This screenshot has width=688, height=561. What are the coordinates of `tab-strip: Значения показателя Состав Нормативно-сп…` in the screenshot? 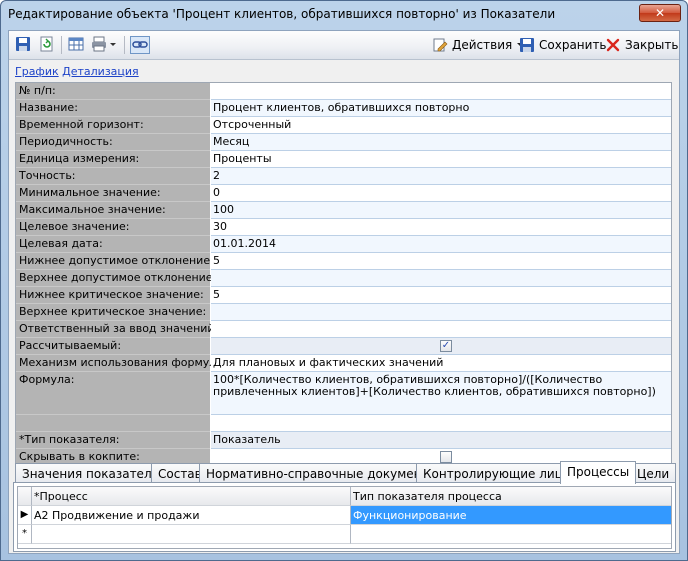 It's located at (346, 472).